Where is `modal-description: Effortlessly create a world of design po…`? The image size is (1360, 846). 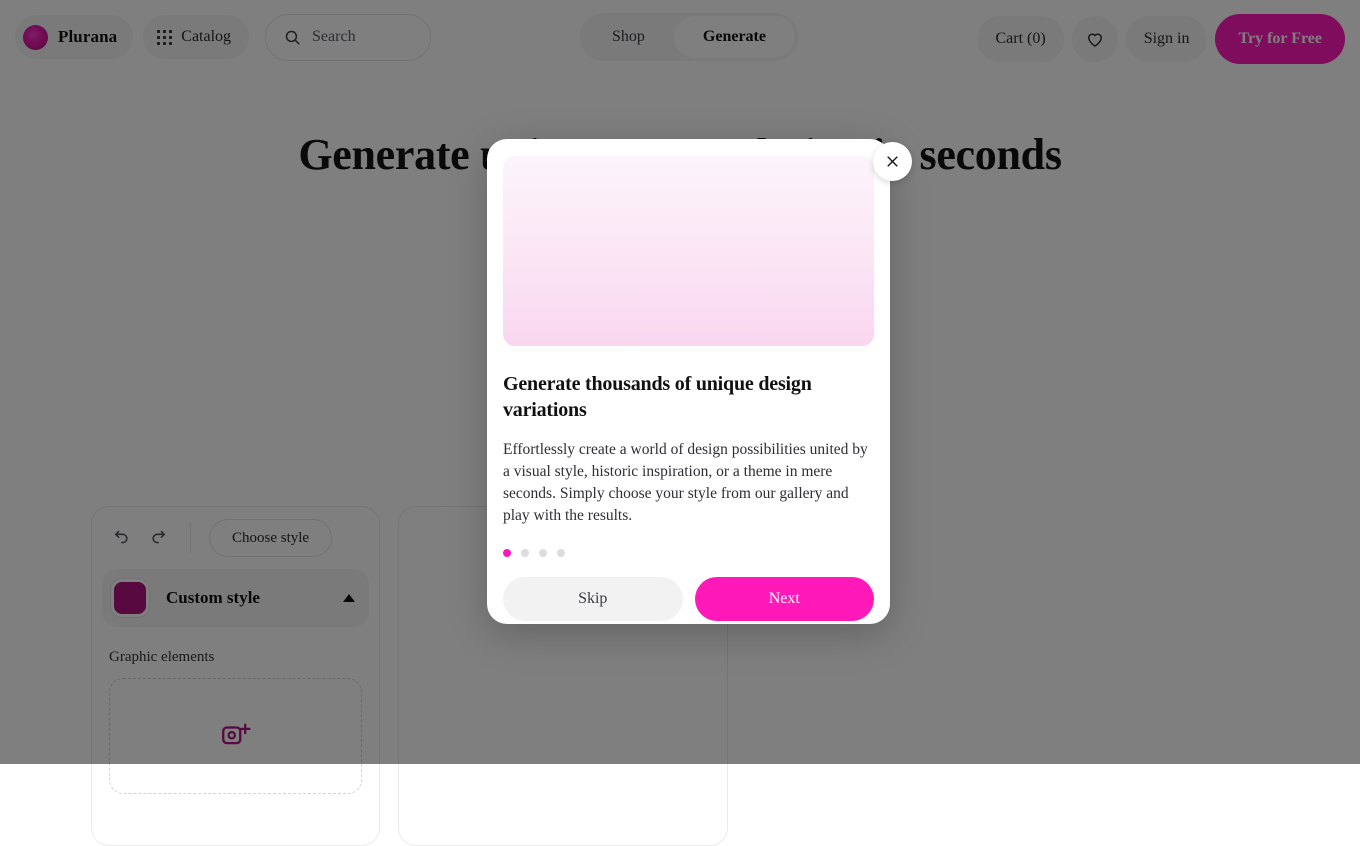
modal-description: Effortlessly create a world of design po… is located at coordinates (688, 483).